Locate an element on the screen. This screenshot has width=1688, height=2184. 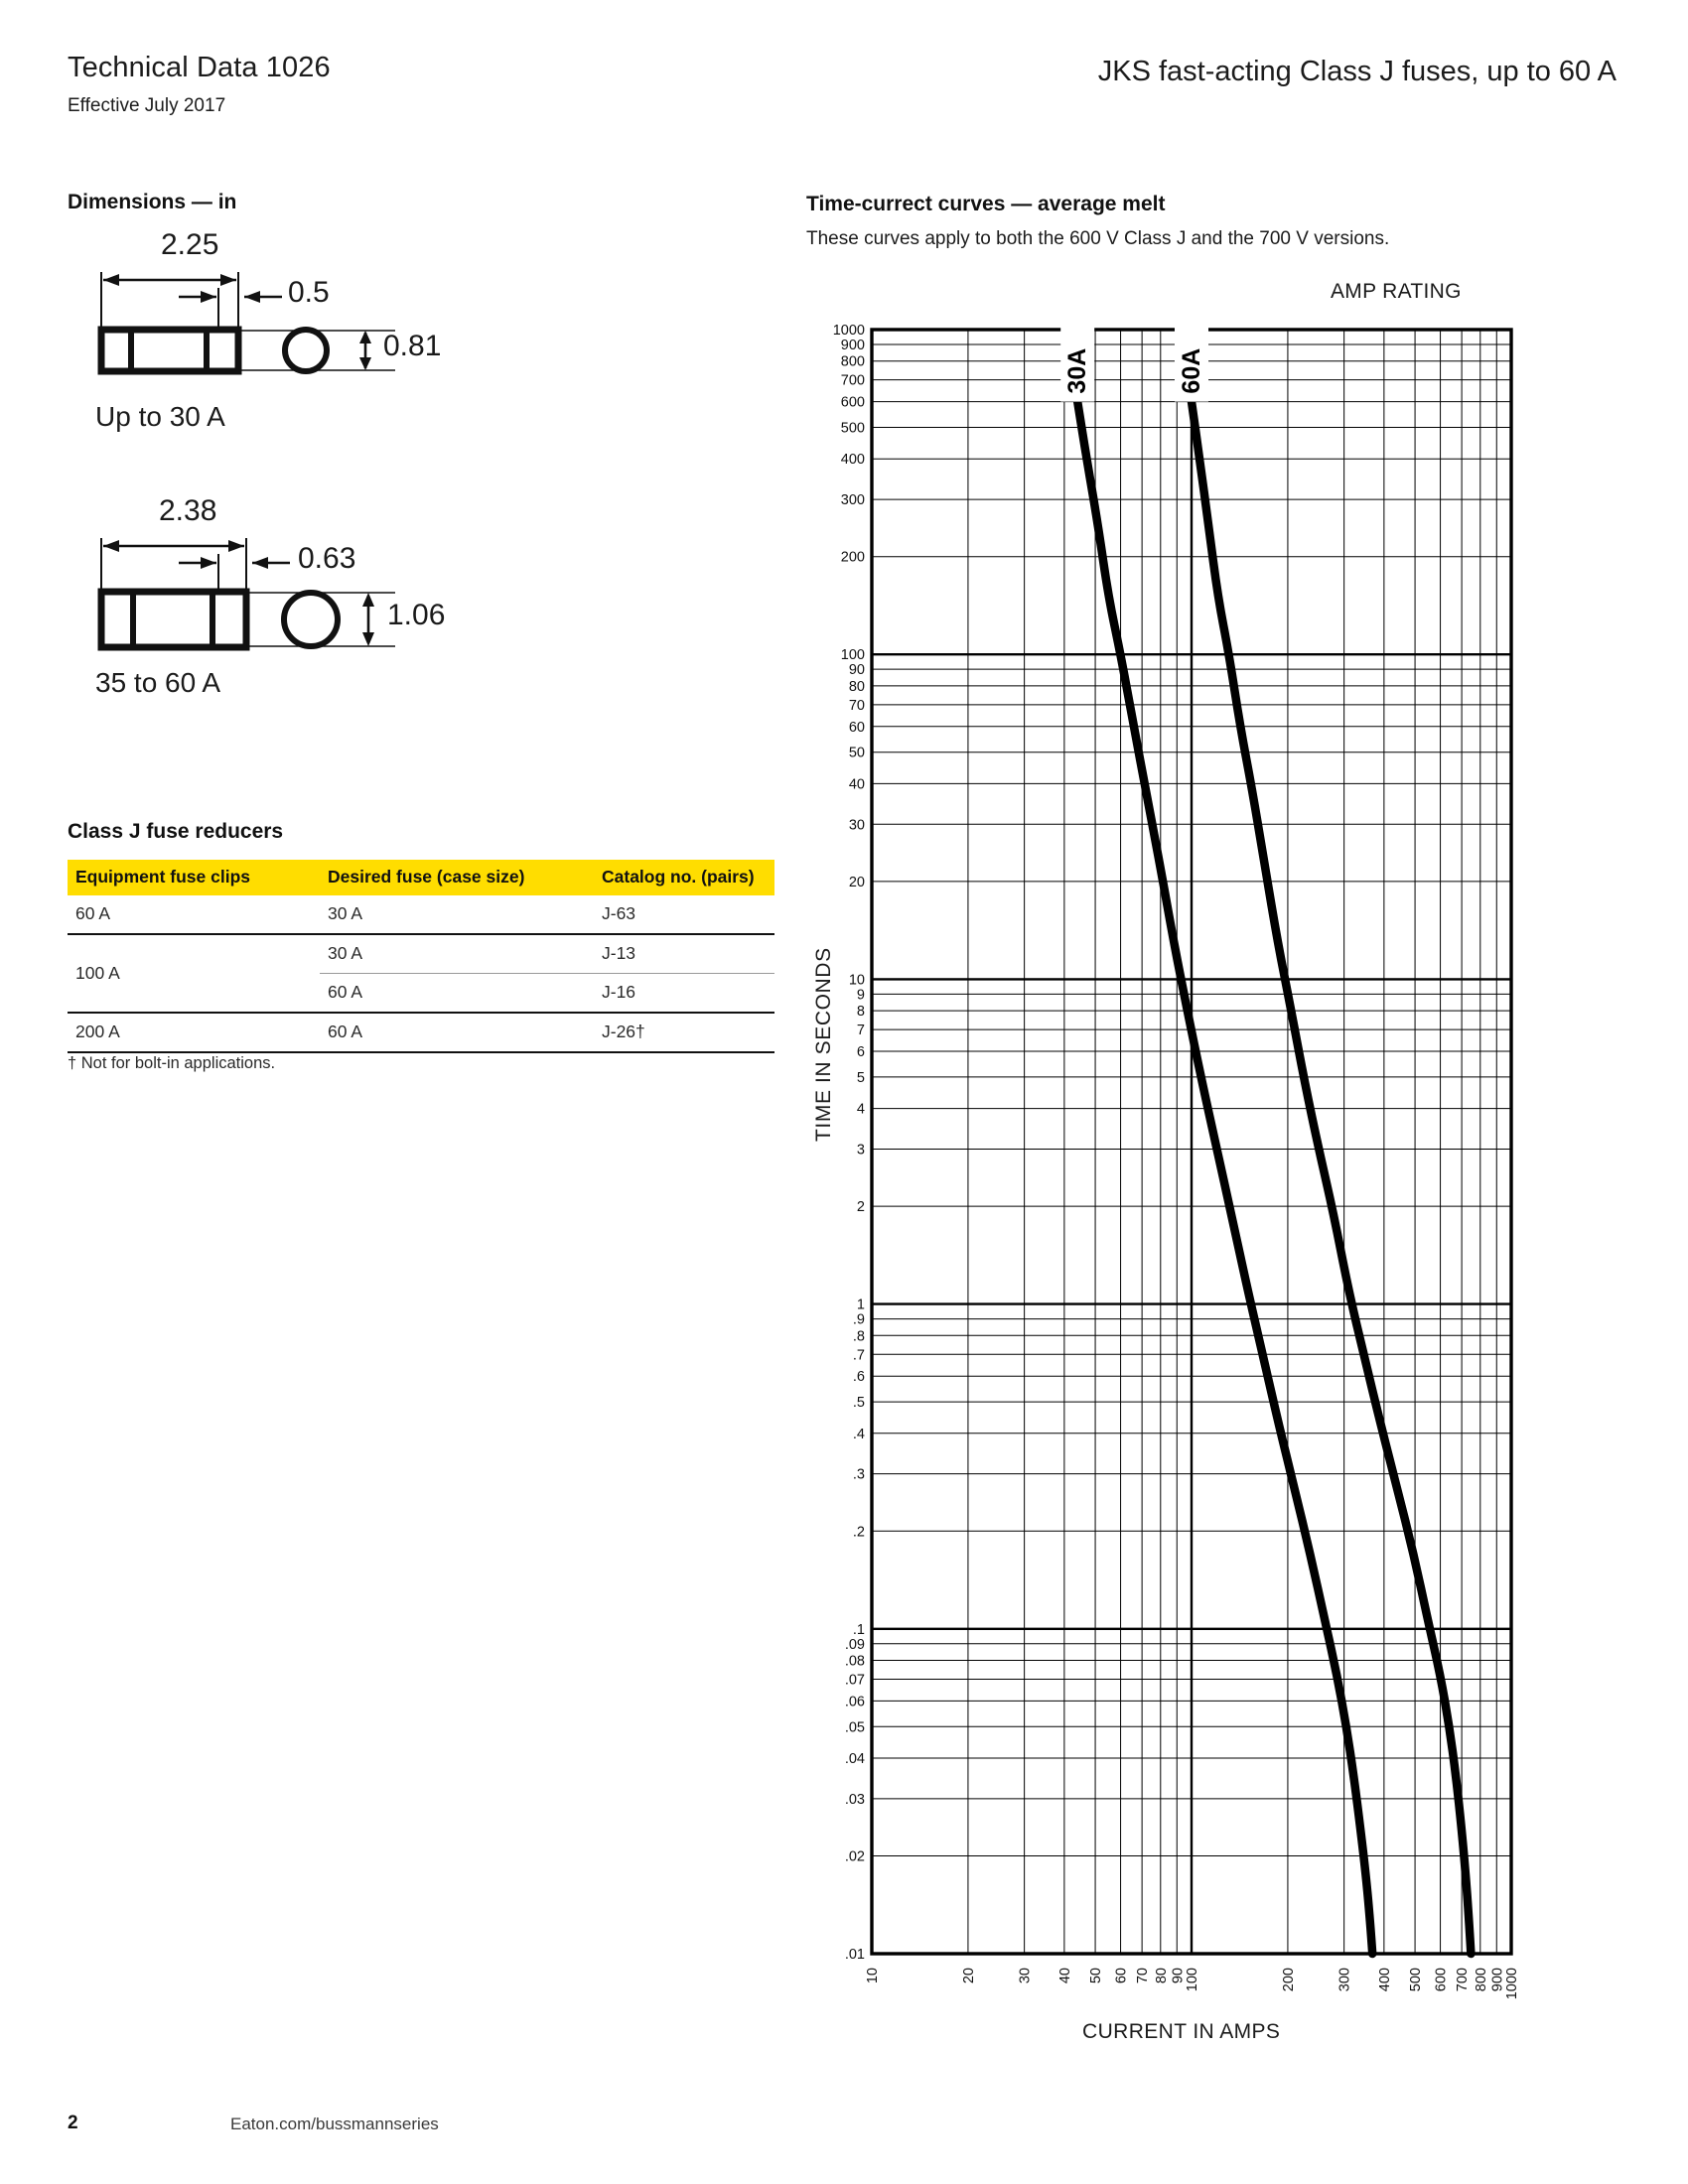
cell-catalog-no: J-26† is located at coordinates (684, 1033).